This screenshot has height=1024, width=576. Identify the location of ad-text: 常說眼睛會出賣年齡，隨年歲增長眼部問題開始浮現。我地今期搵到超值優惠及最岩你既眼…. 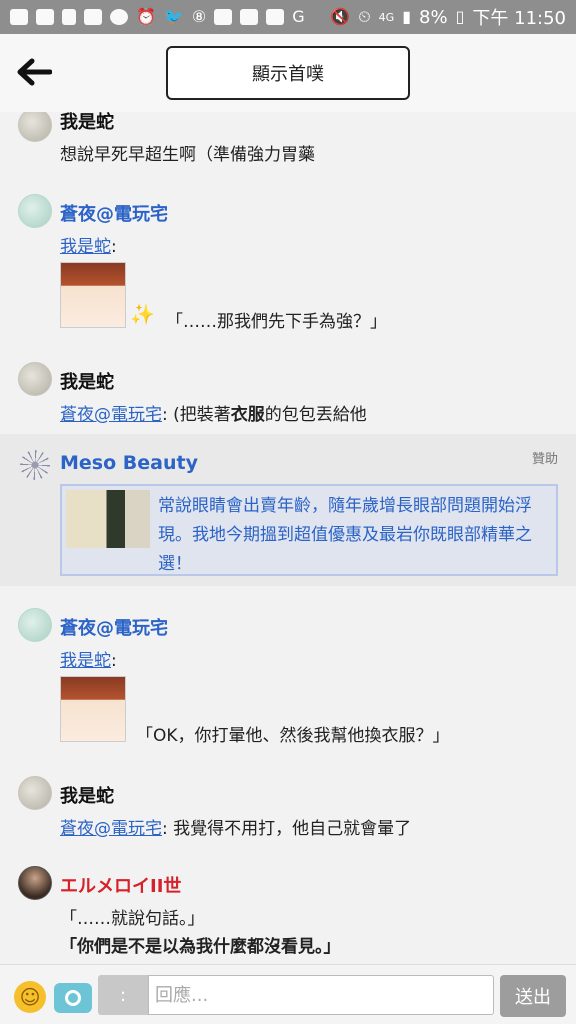
(356, 535).